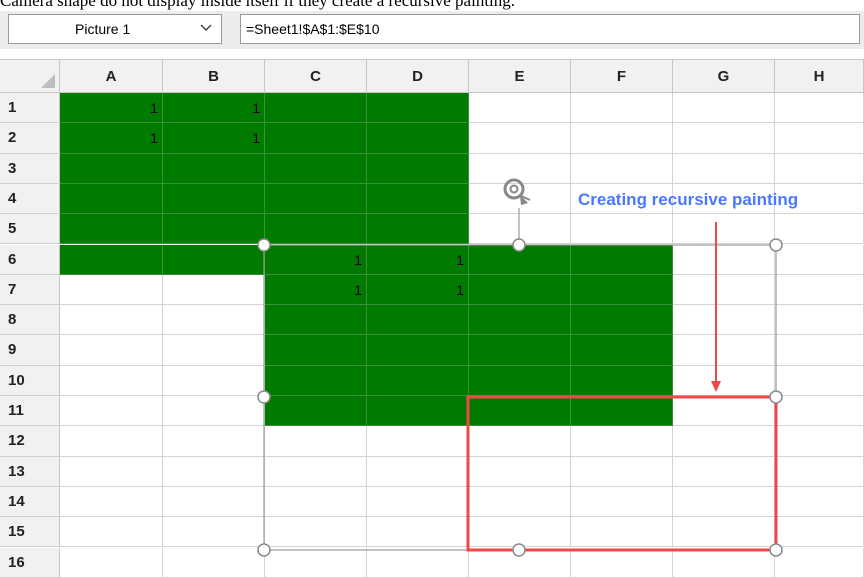  I want to click on name-box: Picture 1, so click(115, 29).